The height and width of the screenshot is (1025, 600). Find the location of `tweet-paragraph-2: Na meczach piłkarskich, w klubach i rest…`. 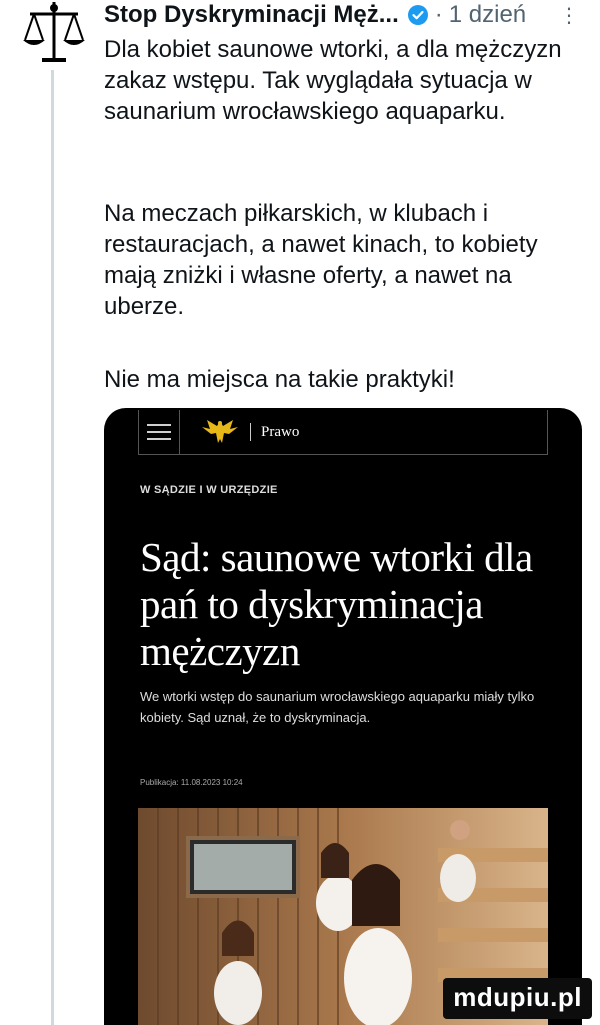

tweet-paragraph-2: Na meczach piłkarskich, w klubach i rest… is located at coordinates (321, 260).